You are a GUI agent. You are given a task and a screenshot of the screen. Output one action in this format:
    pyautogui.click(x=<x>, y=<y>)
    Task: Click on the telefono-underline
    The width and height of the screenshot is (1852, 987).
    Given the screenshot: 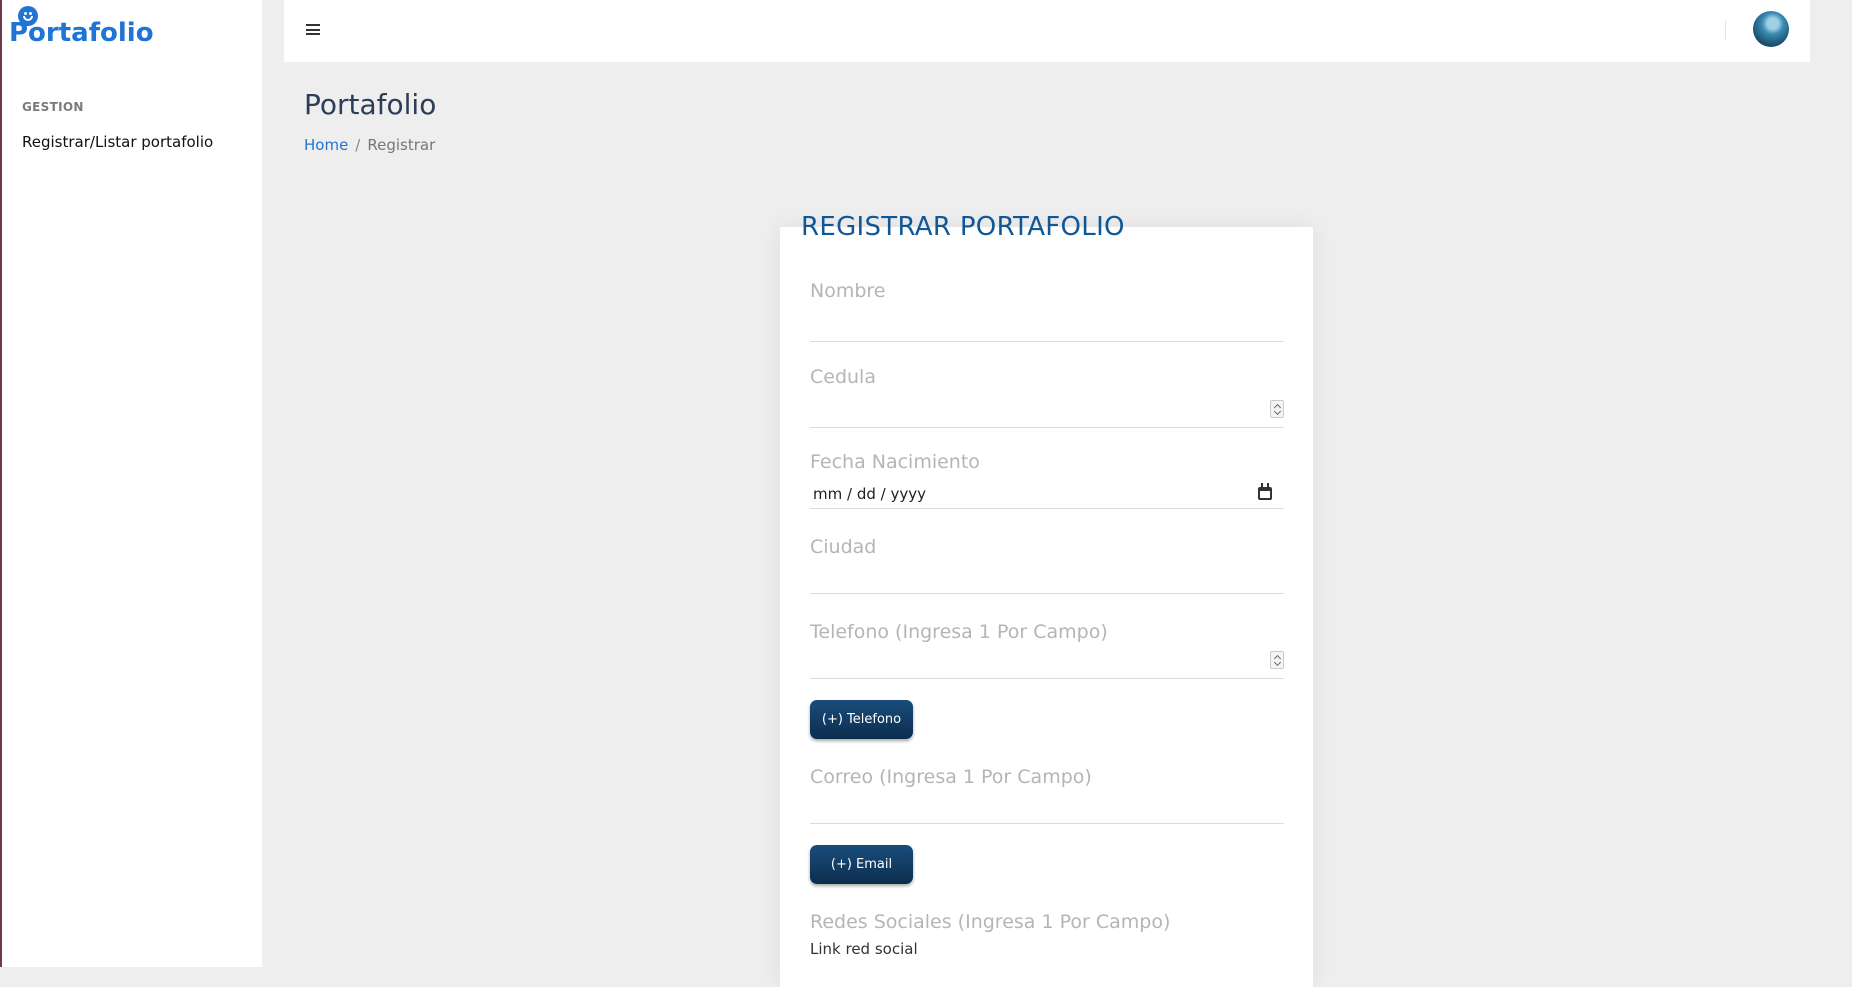 What is the action you would take?
    pyautogui.click(x=1047, y=678)
    